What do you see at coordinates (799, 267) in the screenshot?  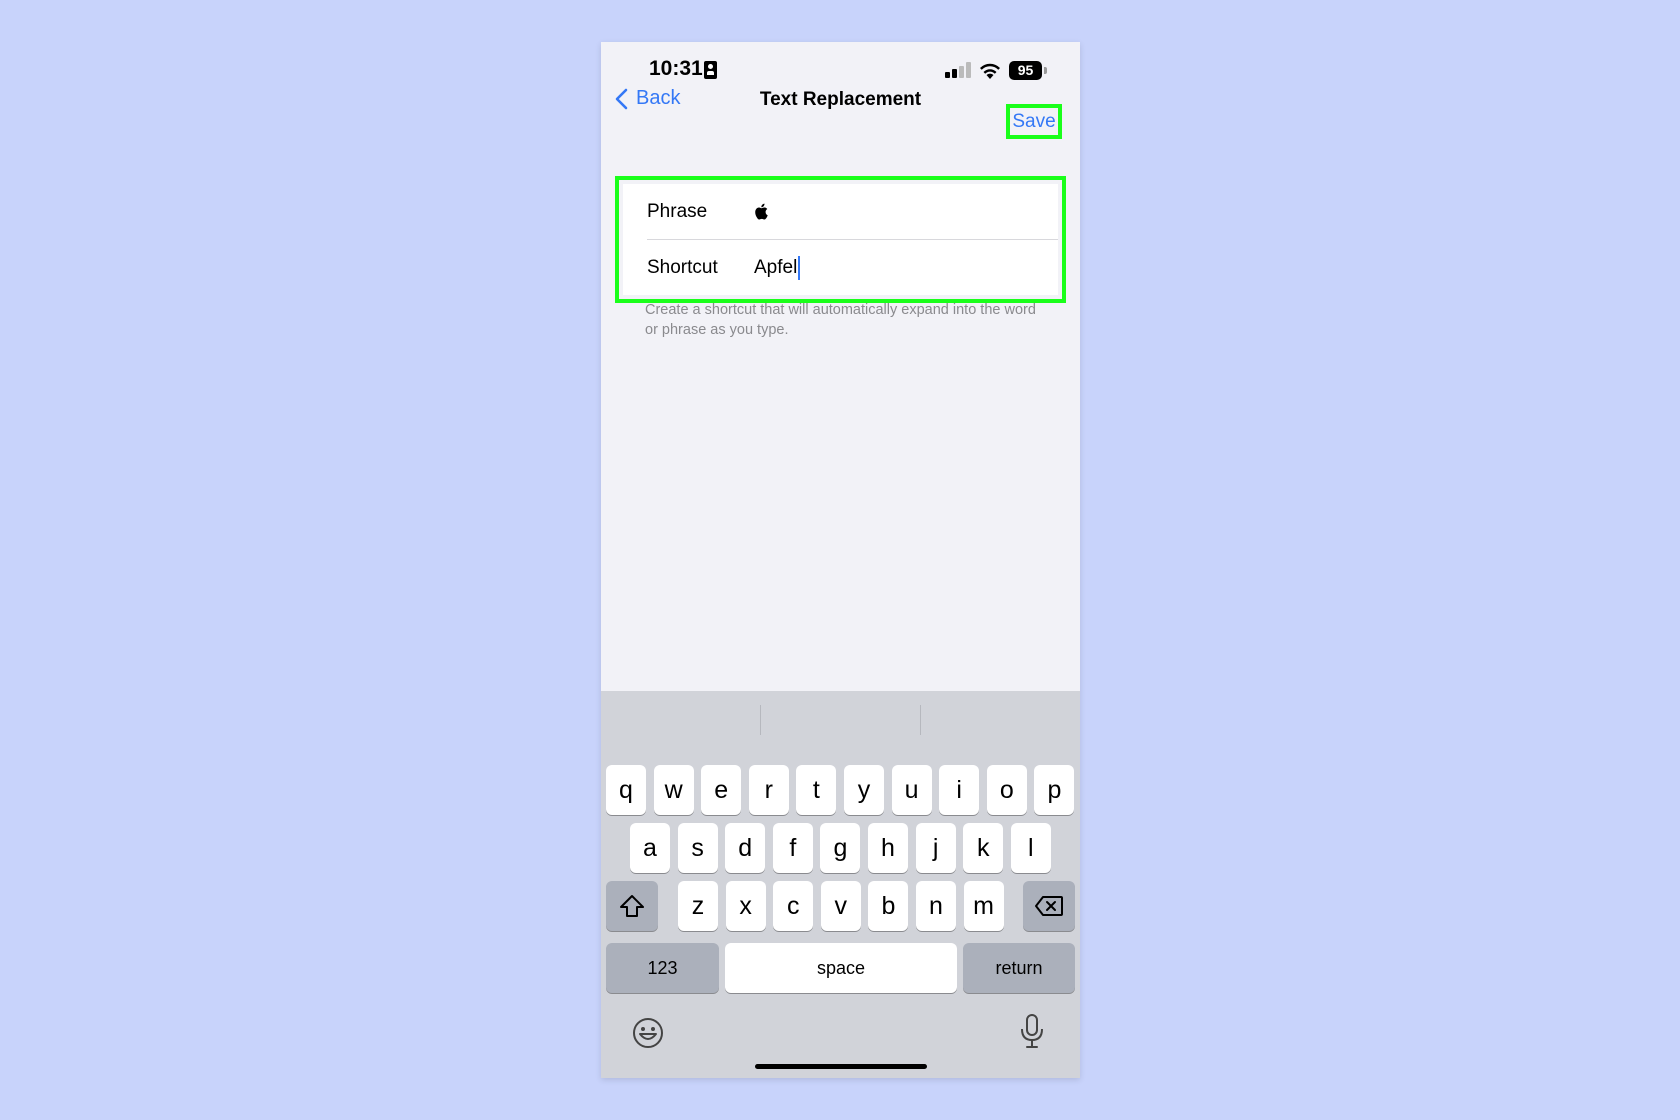 I see `text-cursor` at bounding box center [799, 267].